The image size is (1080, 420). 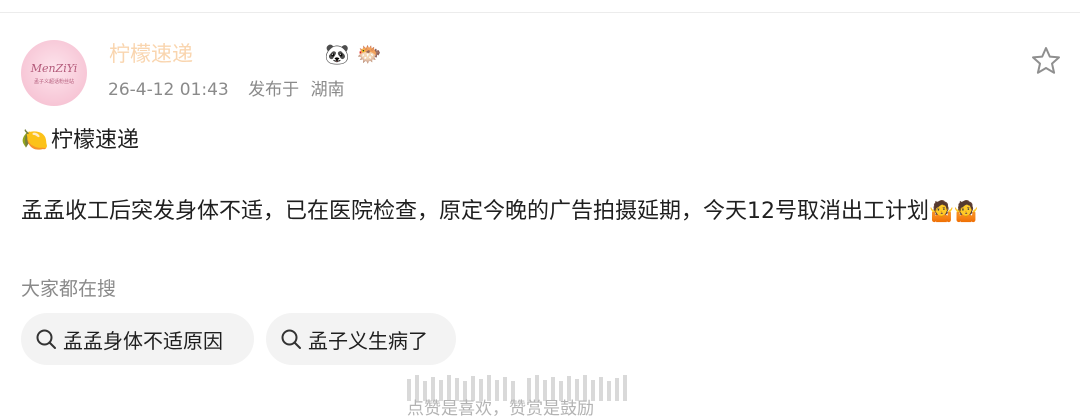 What do you see at coordinates (337, 54) in the screenshot?
I see `panda-icon: 🐼` at bounding box center [337, 54].